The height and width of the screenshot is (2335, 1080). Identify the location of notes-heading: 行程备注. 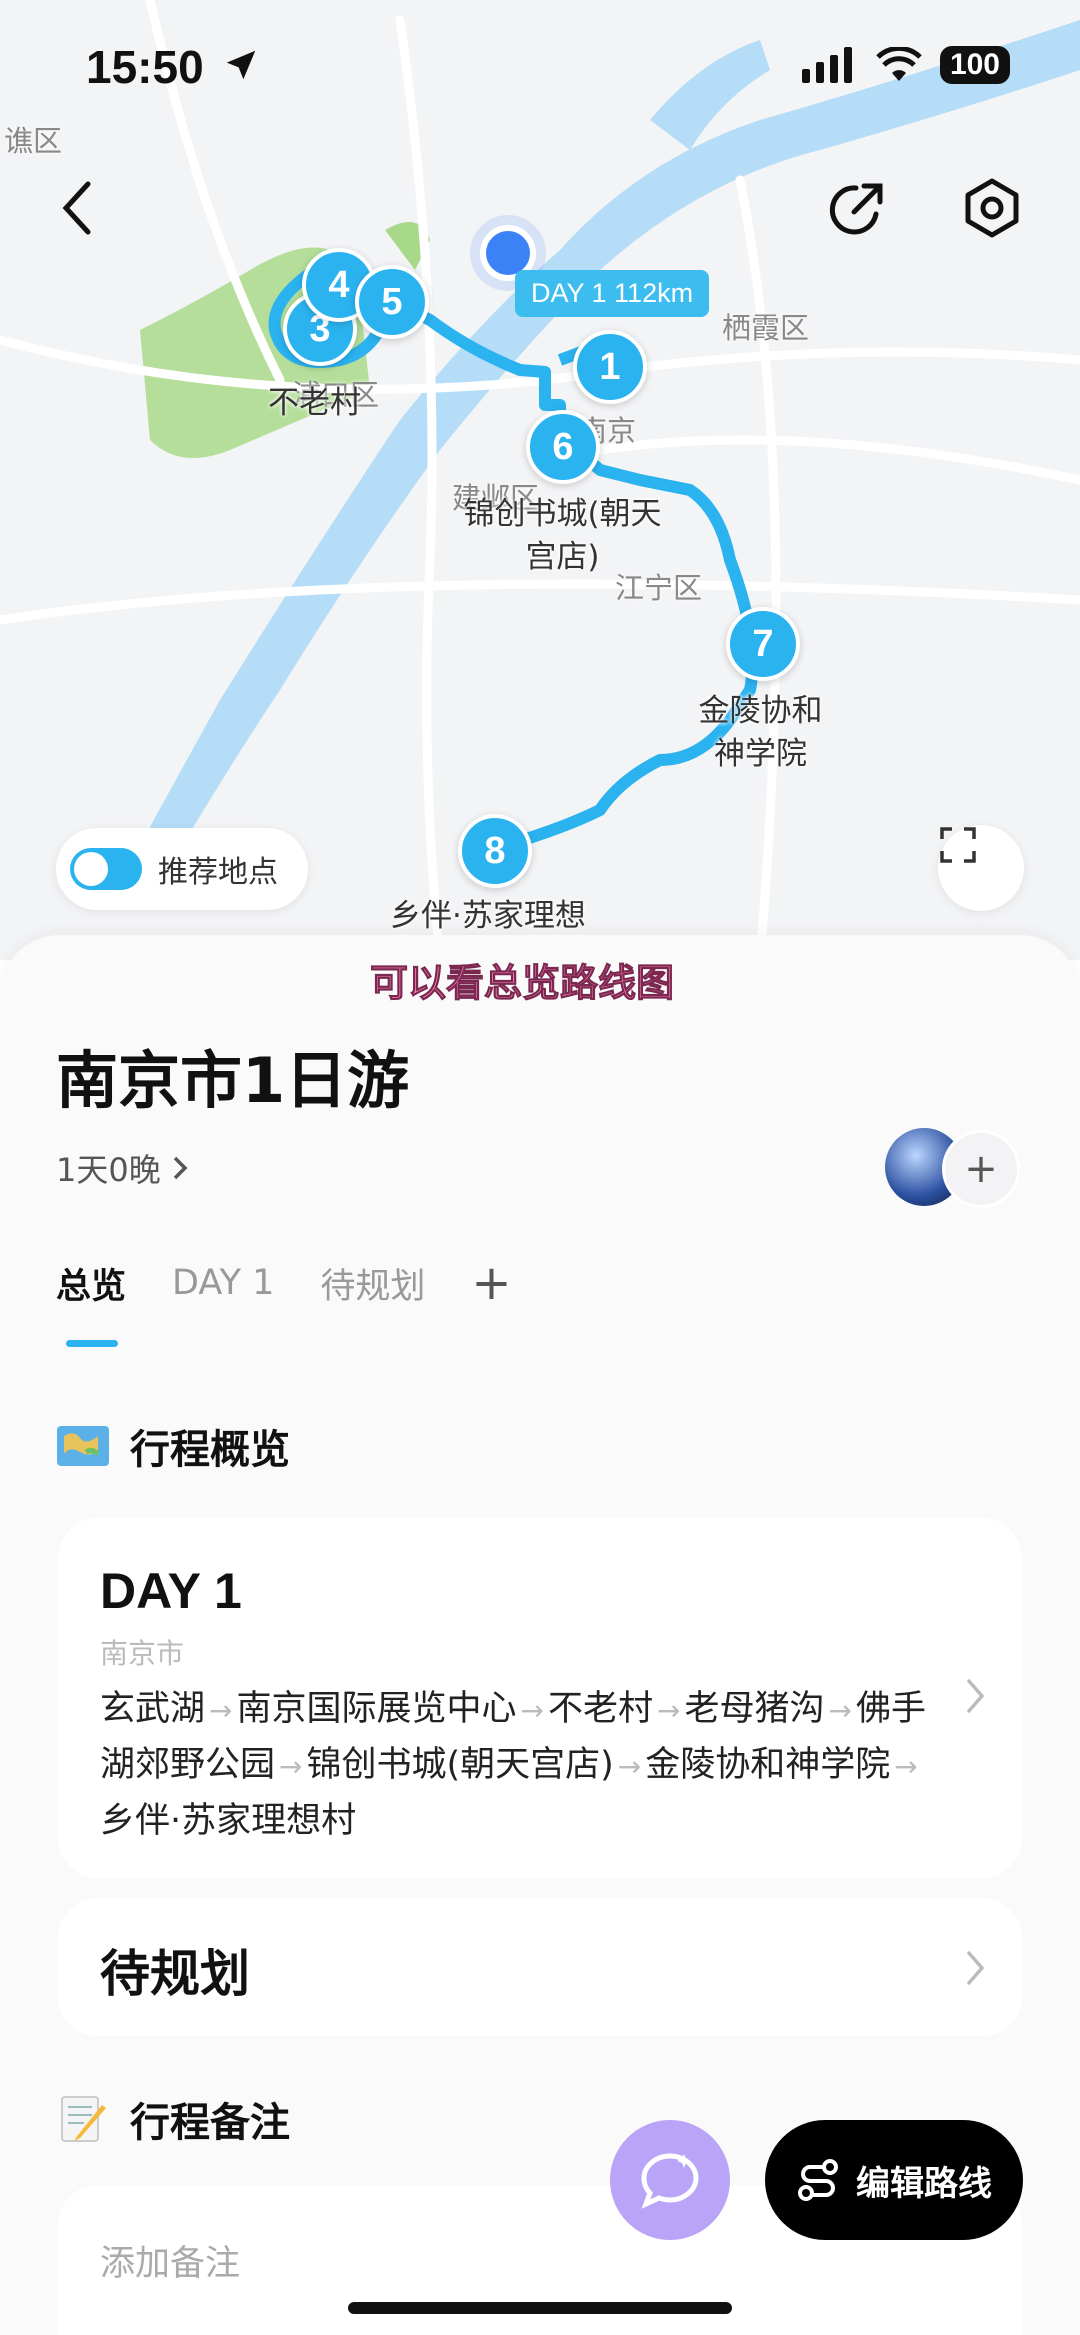
(173, 2119).